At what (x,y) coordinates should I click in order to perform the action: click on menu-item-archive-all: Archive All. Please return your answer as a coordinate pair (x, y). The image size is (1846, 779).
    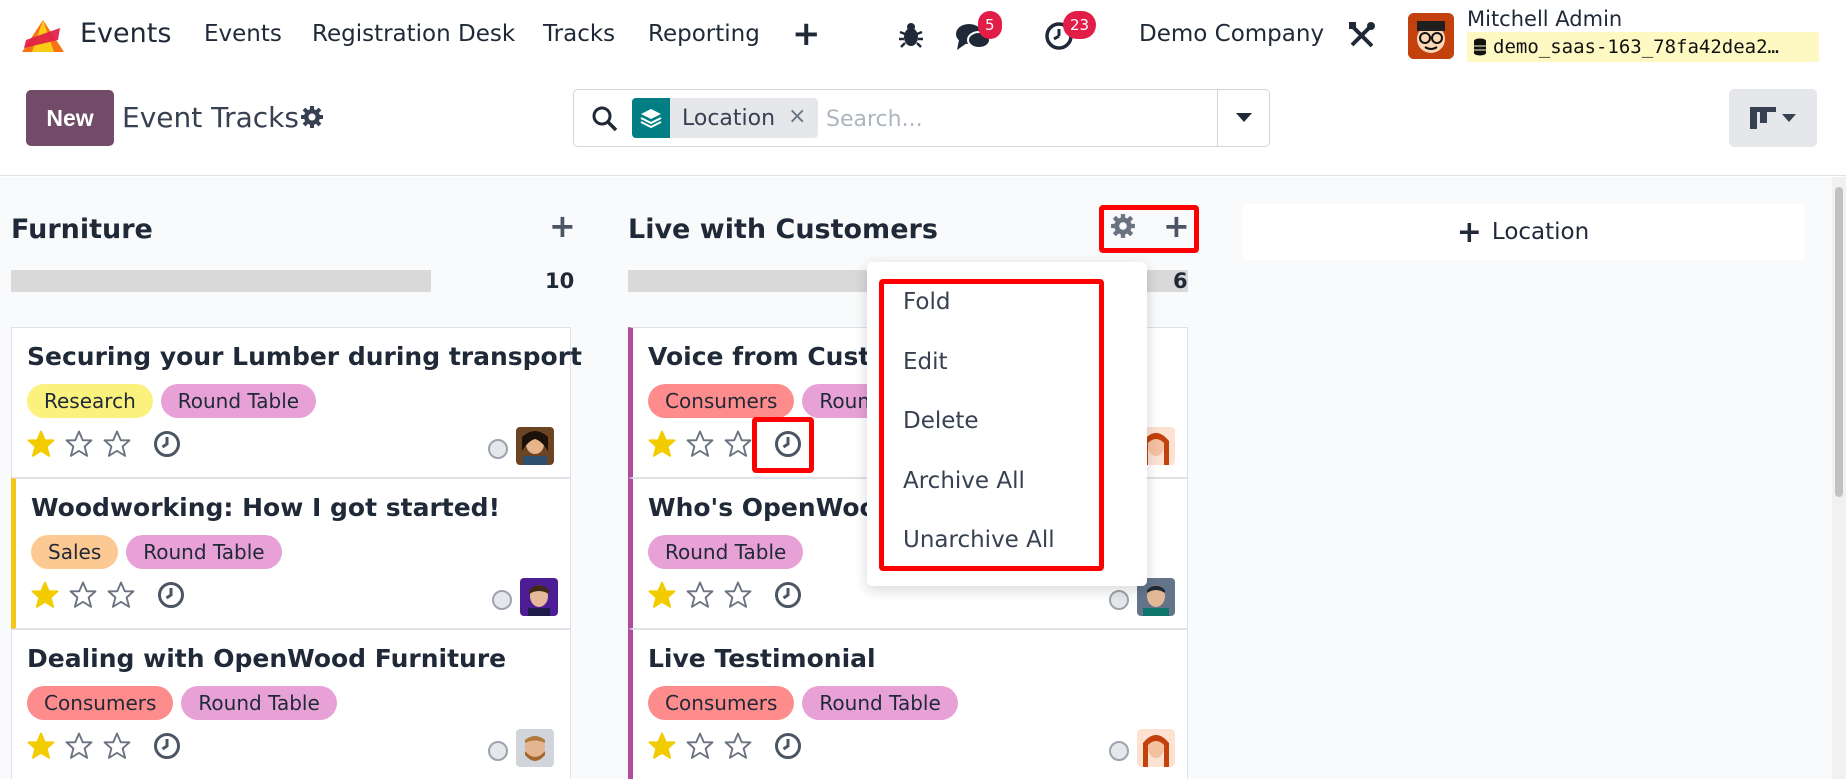
    Looking at the image, I should click on (964, 481).